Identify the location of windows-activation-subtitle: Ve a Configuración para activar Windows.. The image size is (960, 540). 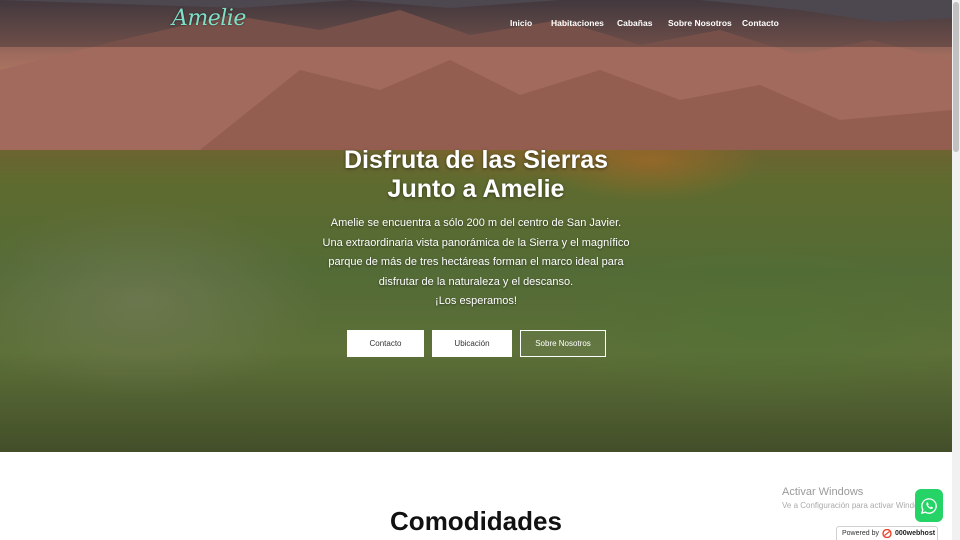
(850, 505).